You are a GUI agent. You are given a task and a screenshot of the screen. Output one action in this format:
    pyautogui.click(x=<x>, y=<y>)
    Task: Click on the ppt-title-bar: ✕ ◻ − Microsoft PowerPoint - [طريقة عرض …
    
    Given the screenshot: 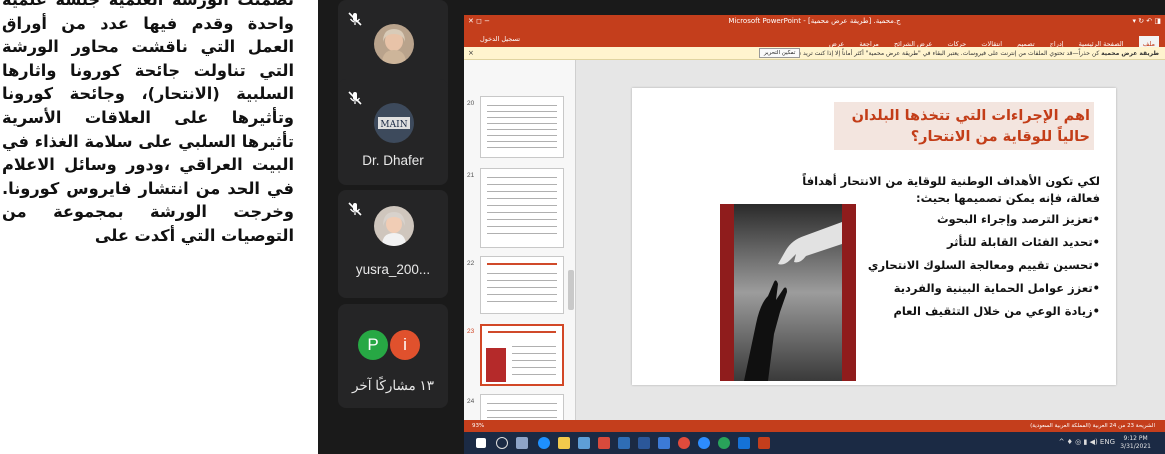 What is the action you would take?
    pyautogui.click(x=814, y=23)
    